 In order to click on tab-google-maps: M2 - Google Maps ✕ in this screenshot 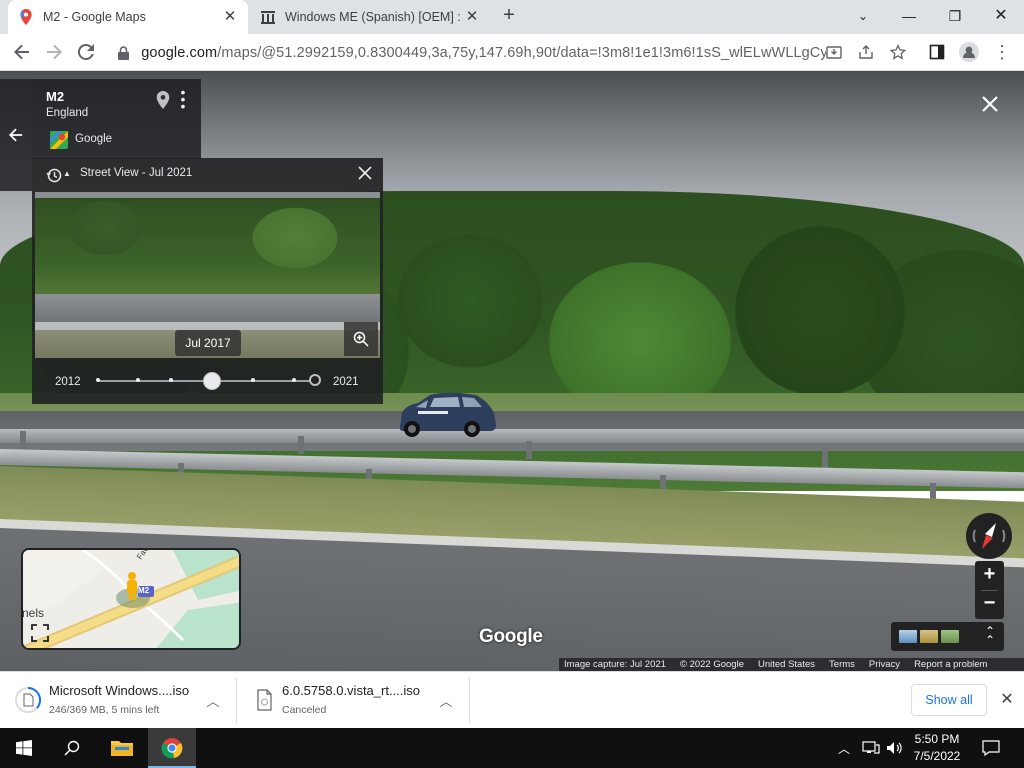, I will do `click(128, 17)`.